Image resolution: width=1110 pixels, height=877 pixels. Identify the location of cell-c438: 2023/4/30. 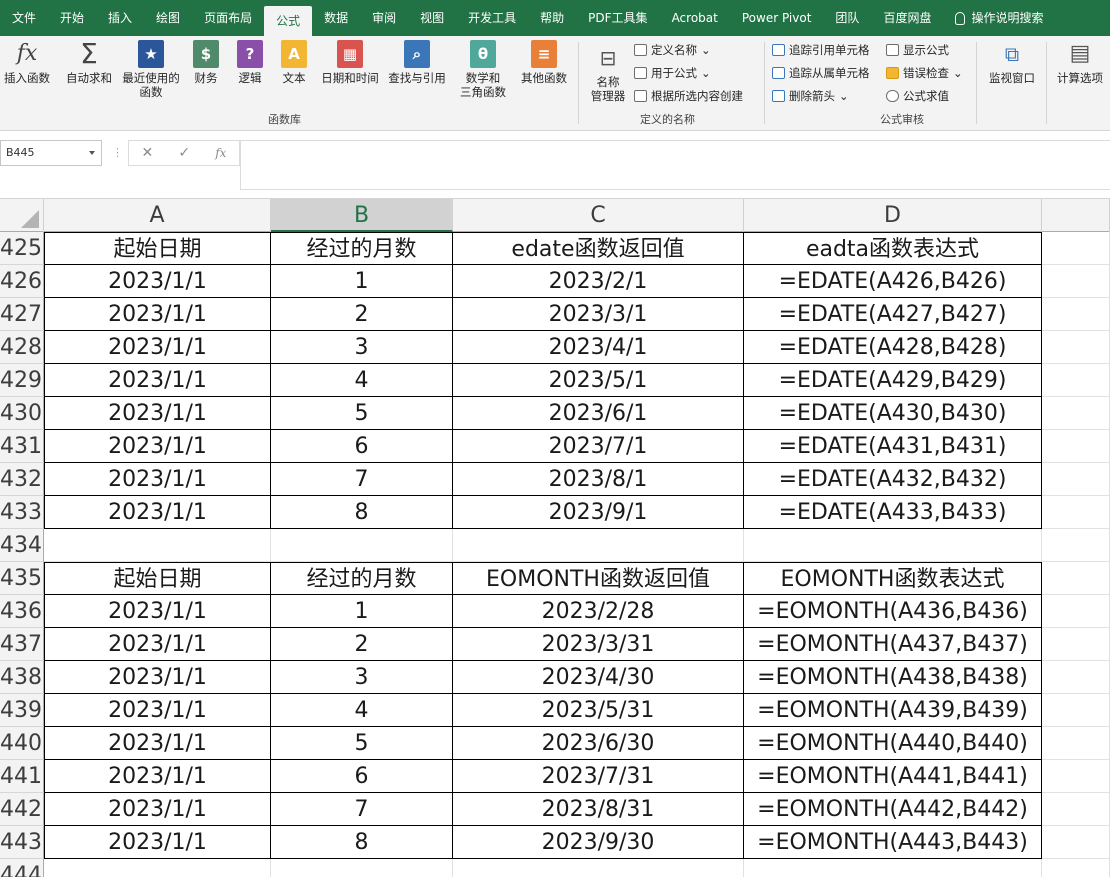
(598, 677).